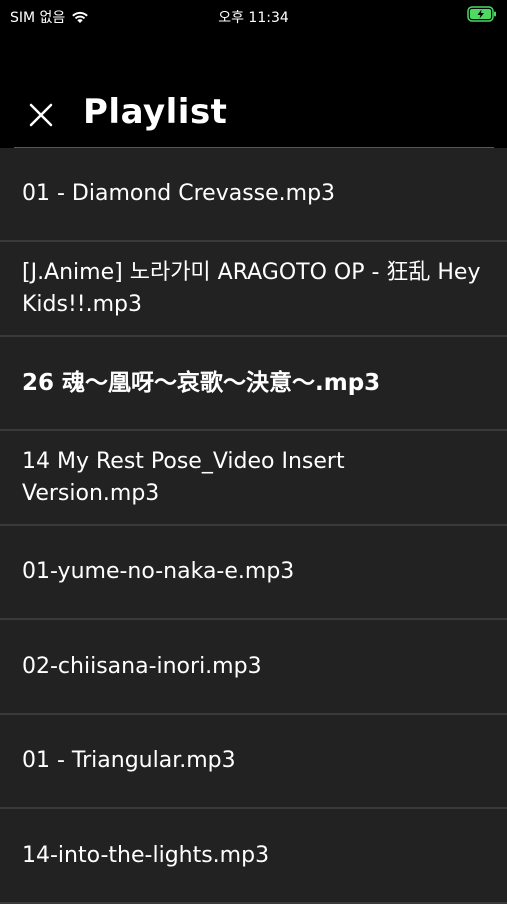 This screenshot has width=507, height=904. What do you see at coordinates (253, 114) in the screenshot?
I see `header: Playlist` at bounding box center [253, 114].